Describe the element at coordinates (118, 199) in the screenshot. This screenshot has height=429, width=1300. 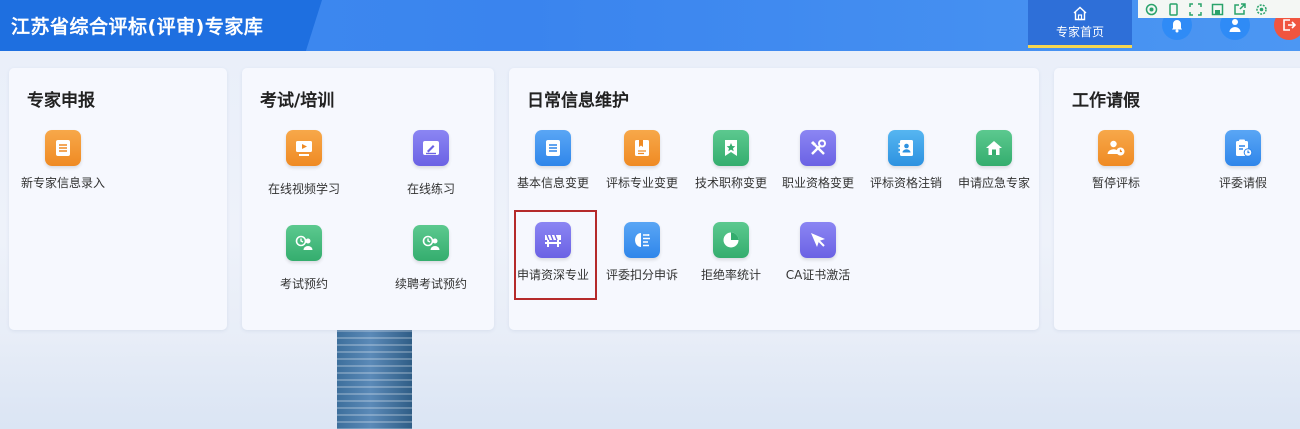
I see `card-expert-application: 专家申报` at that location.